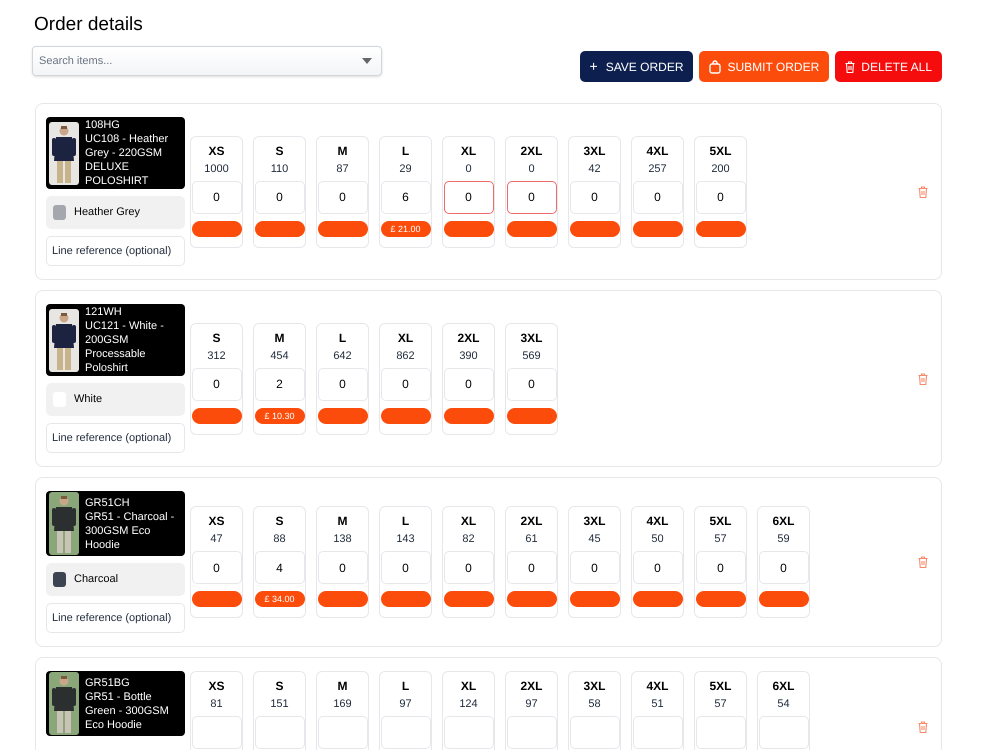 This screenshot has height=750, width=1000. Describe the element at coordinates (343, 686) in the screenshot. I see `size-label: M` at that location.